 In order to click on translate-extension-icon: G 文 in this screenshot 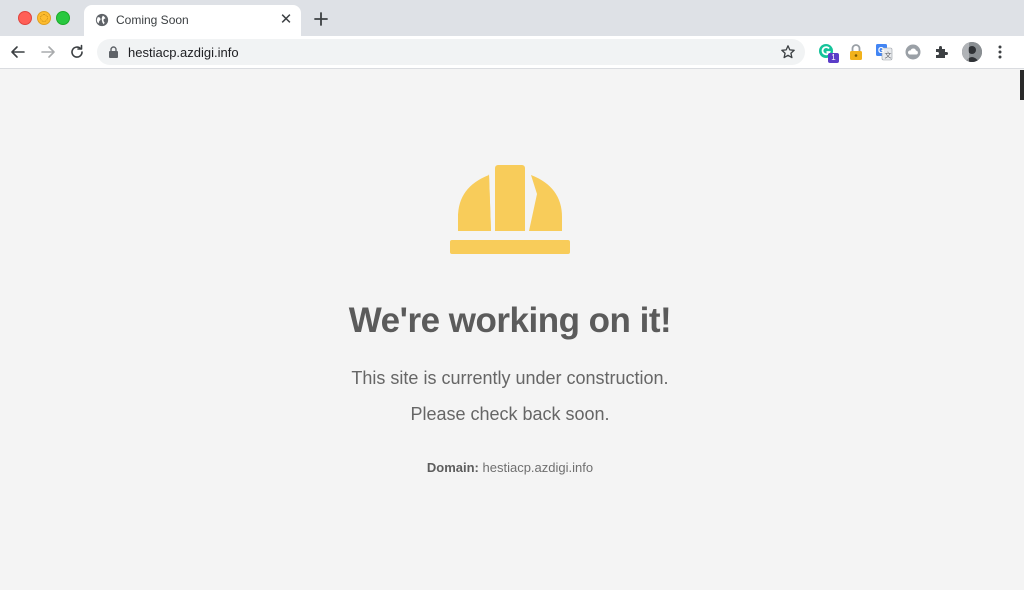, I will do `click(884, 52)`.